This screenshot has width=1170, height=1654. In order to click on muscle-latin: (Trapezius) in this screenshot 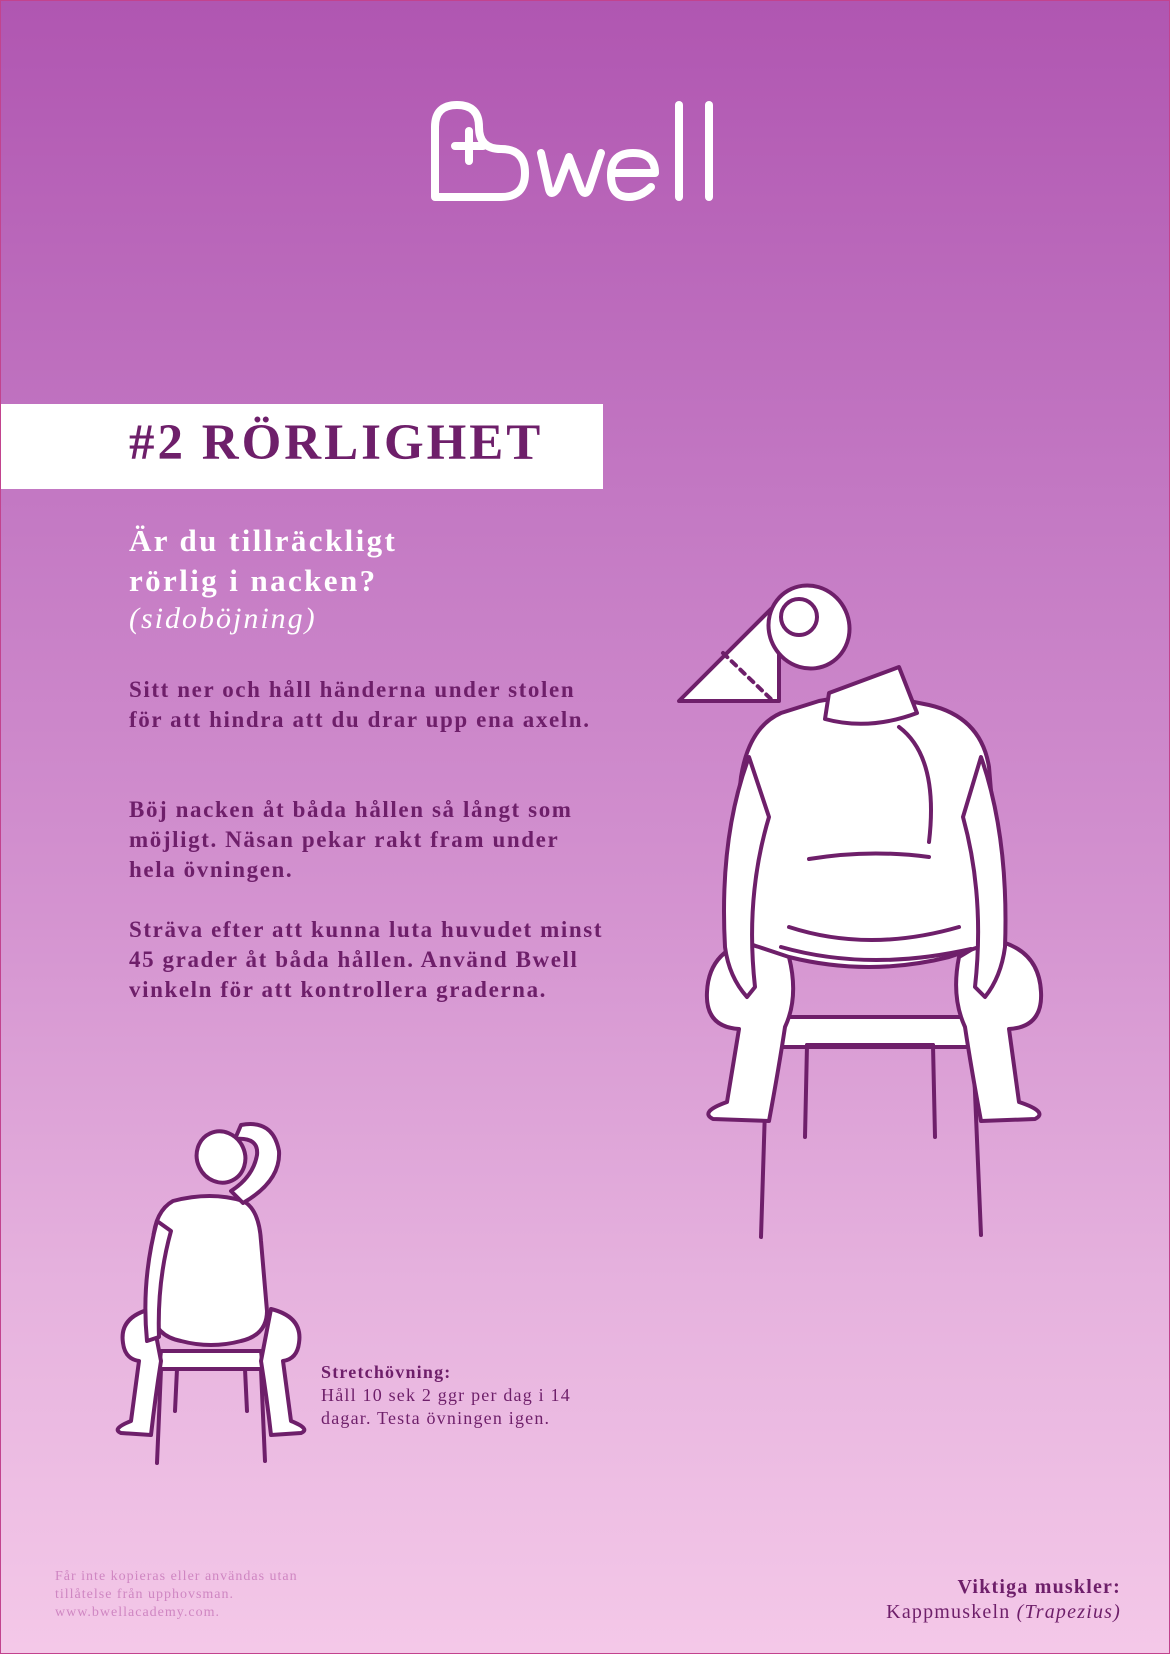, I will do `click(1068, 1612)`.